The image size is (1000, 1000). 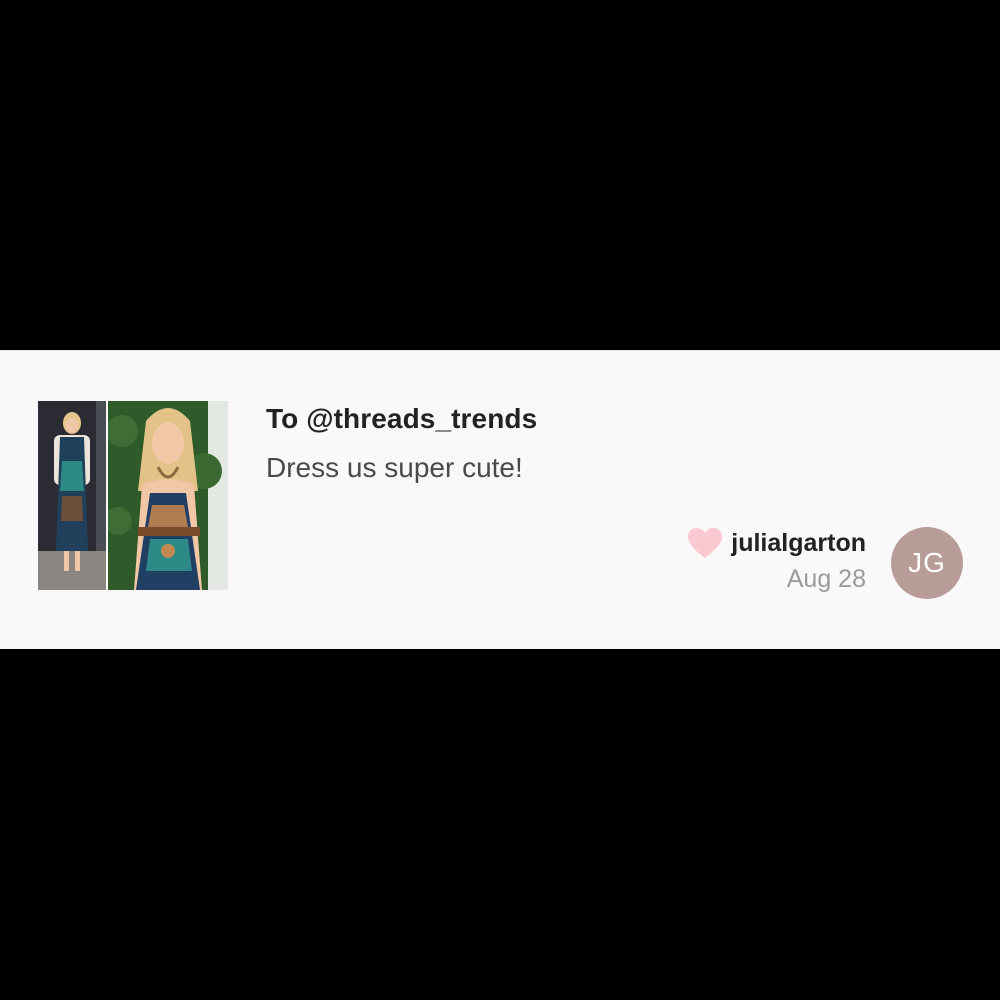 What do you see at coordinates (402, 418) in the screenshot?
I see `recipient-title: To @threads_trends` at bounding box center [402, 418].